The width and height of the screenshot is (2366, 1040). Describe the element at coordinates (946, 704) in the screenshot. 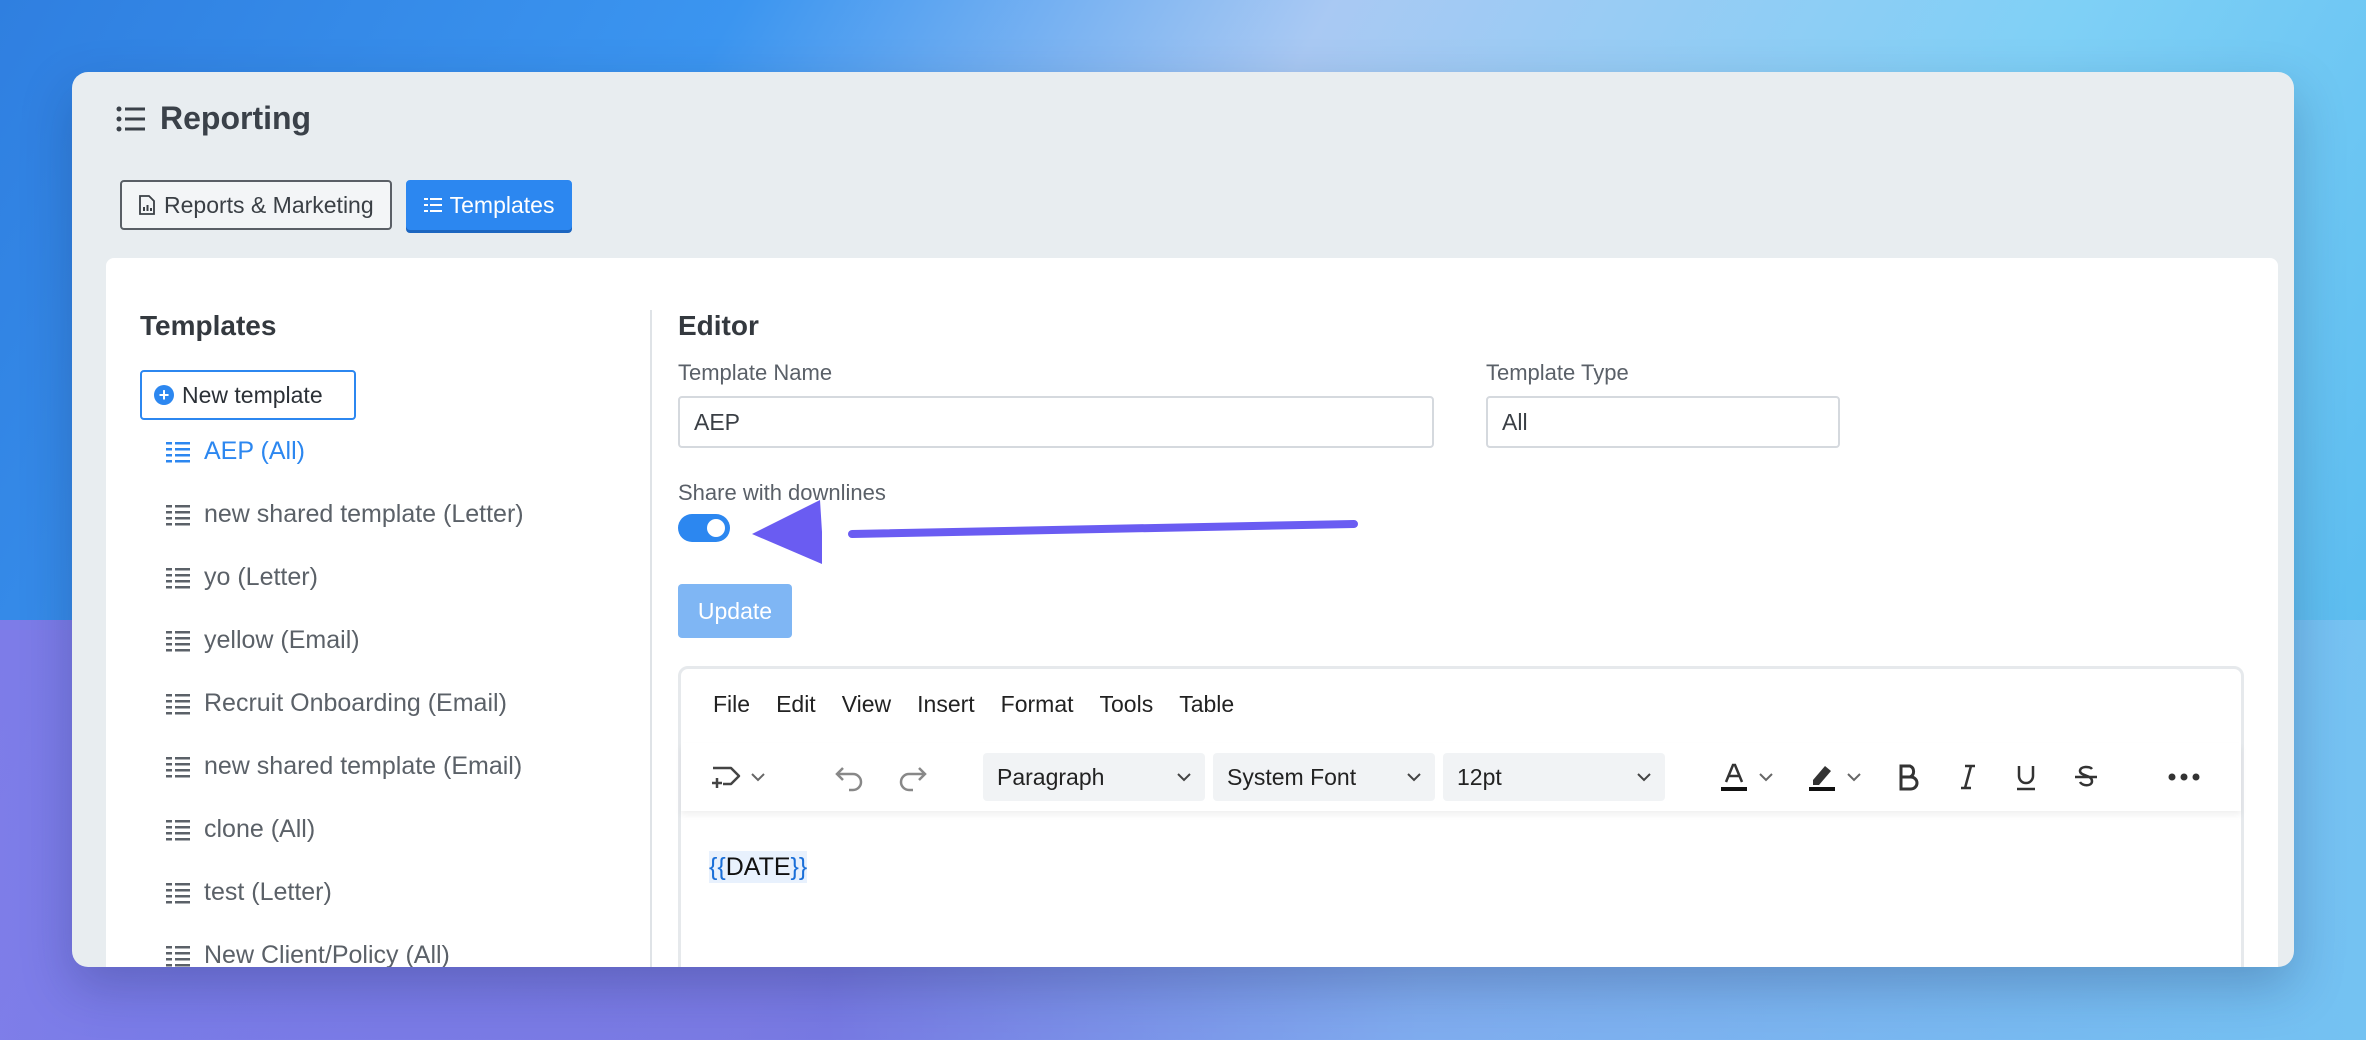

I see `menu-insert: Insert` at that location.